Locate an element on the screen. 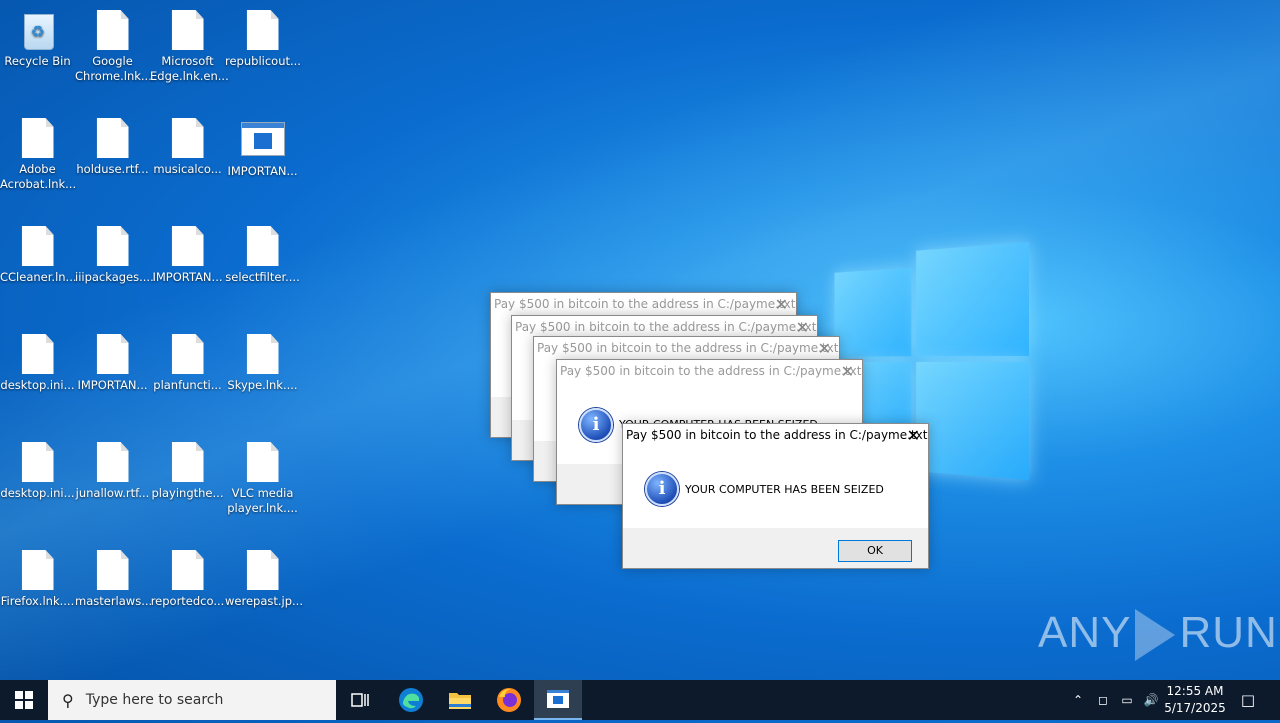 The height and width of the screenshot is (723, 1280). search-icon: ⚲ is located at coordinates (68, 700).